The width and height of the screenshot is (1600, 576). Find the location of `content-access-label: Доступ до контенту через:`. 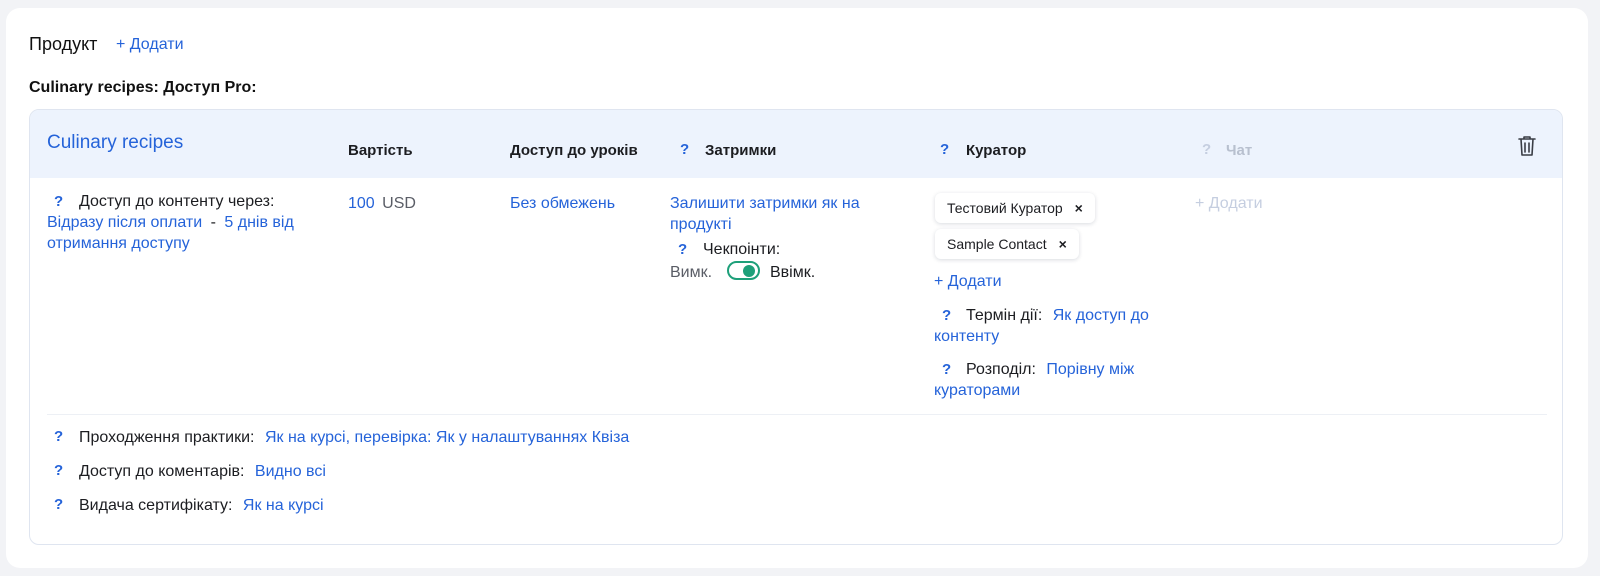

content-access-label: Доступ до контенту через: is located at coordinates (177, 201).